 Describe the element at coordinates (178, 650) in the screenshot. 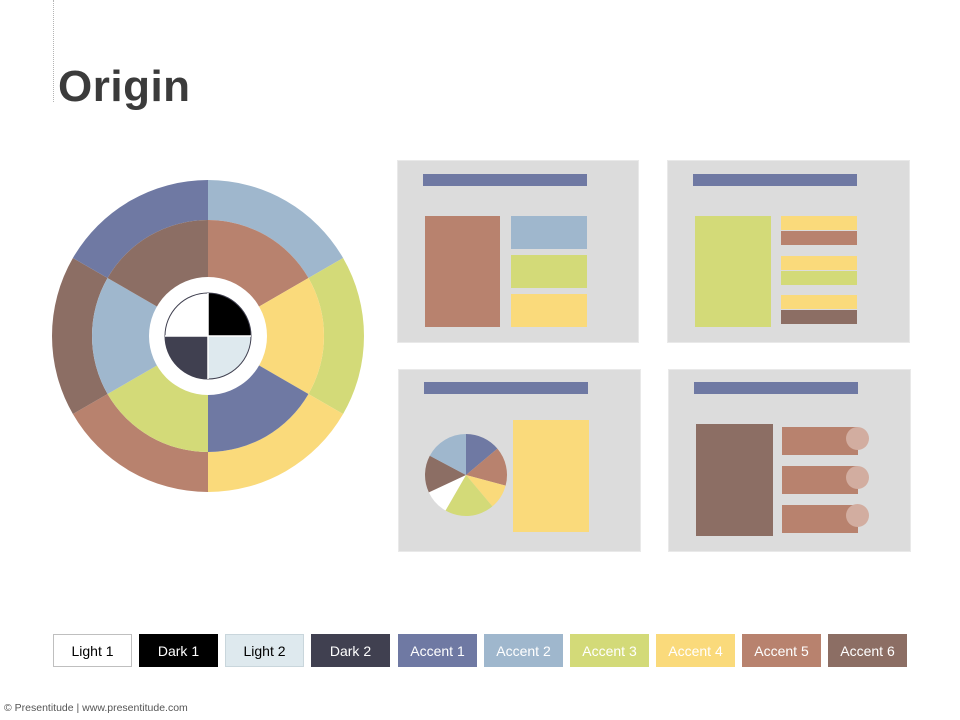

I see `swatch-dark-1: Dark 1` at that location.